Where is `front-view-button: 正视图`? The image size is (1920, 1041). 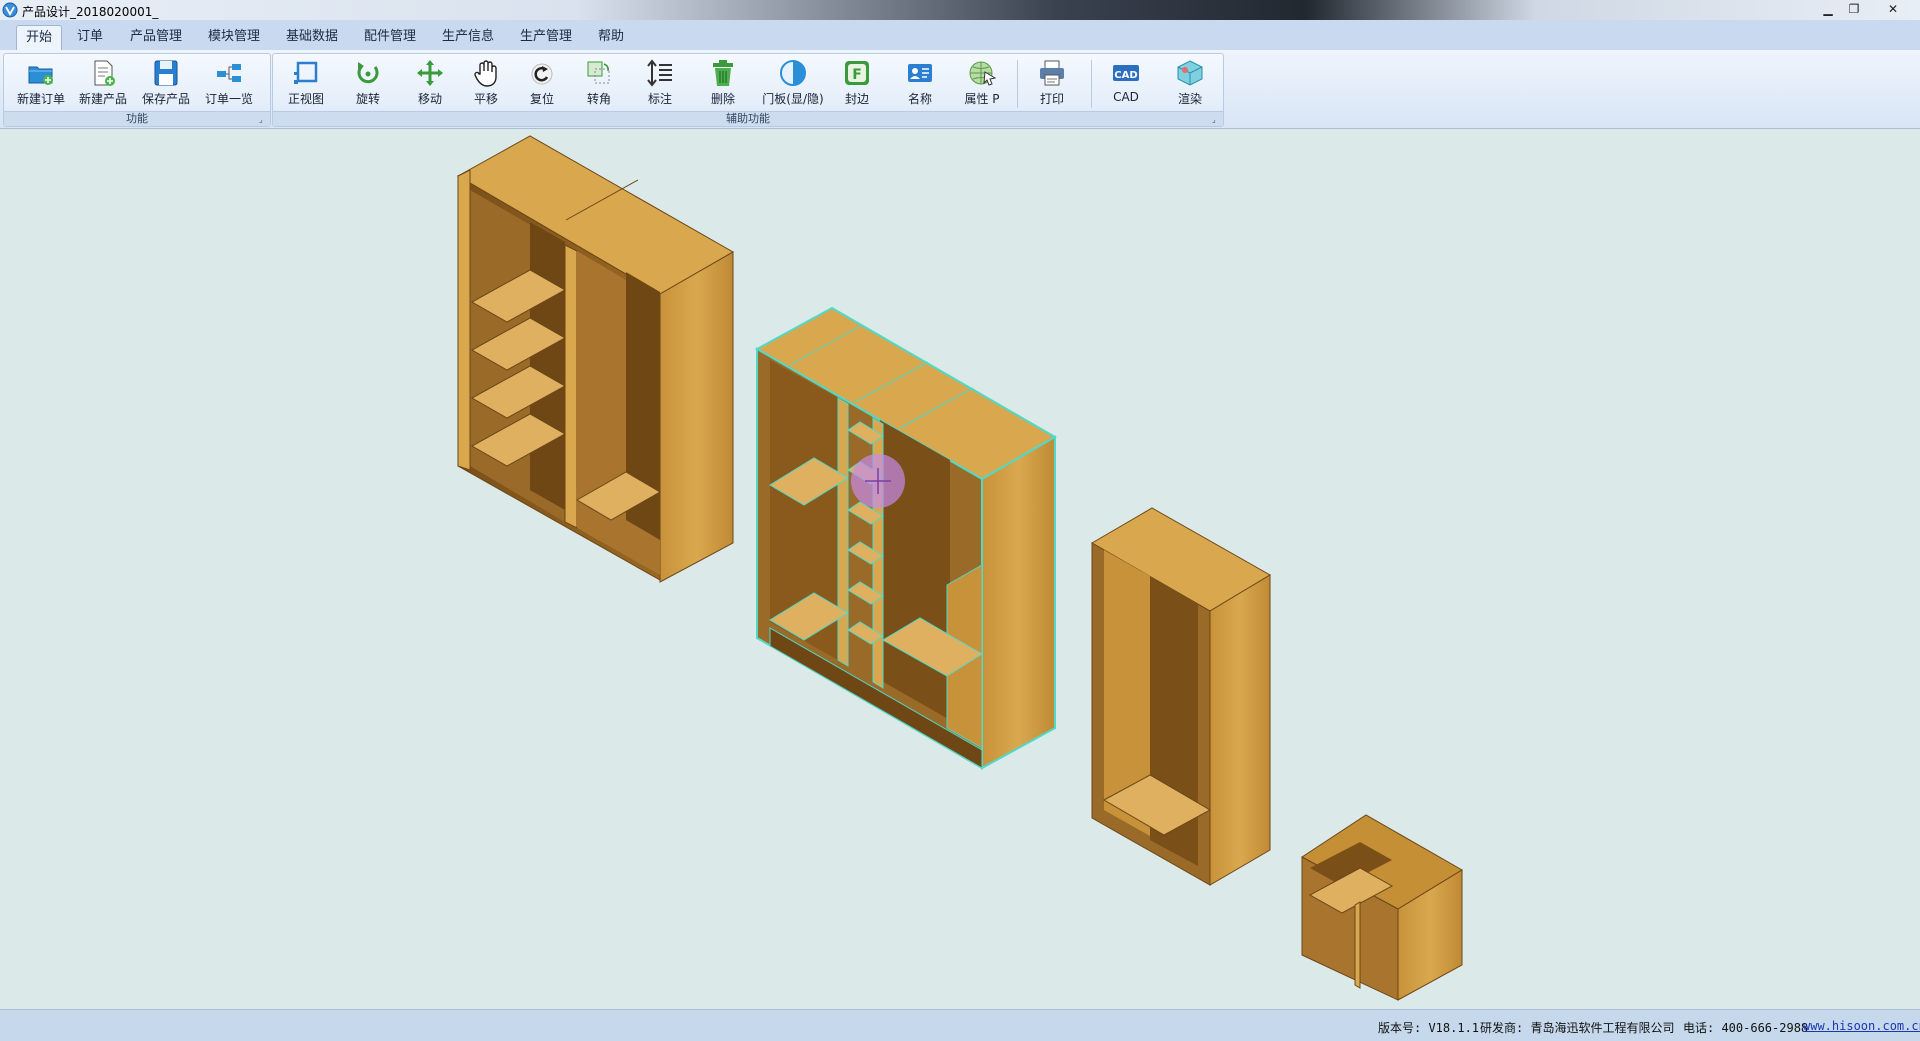 front-view-button: 正视图 is located at coordinates (306, 83).